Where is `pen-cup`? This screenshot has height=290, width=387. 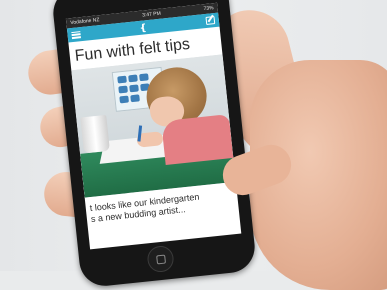 pen-cup is located at coordinates (95, 134).